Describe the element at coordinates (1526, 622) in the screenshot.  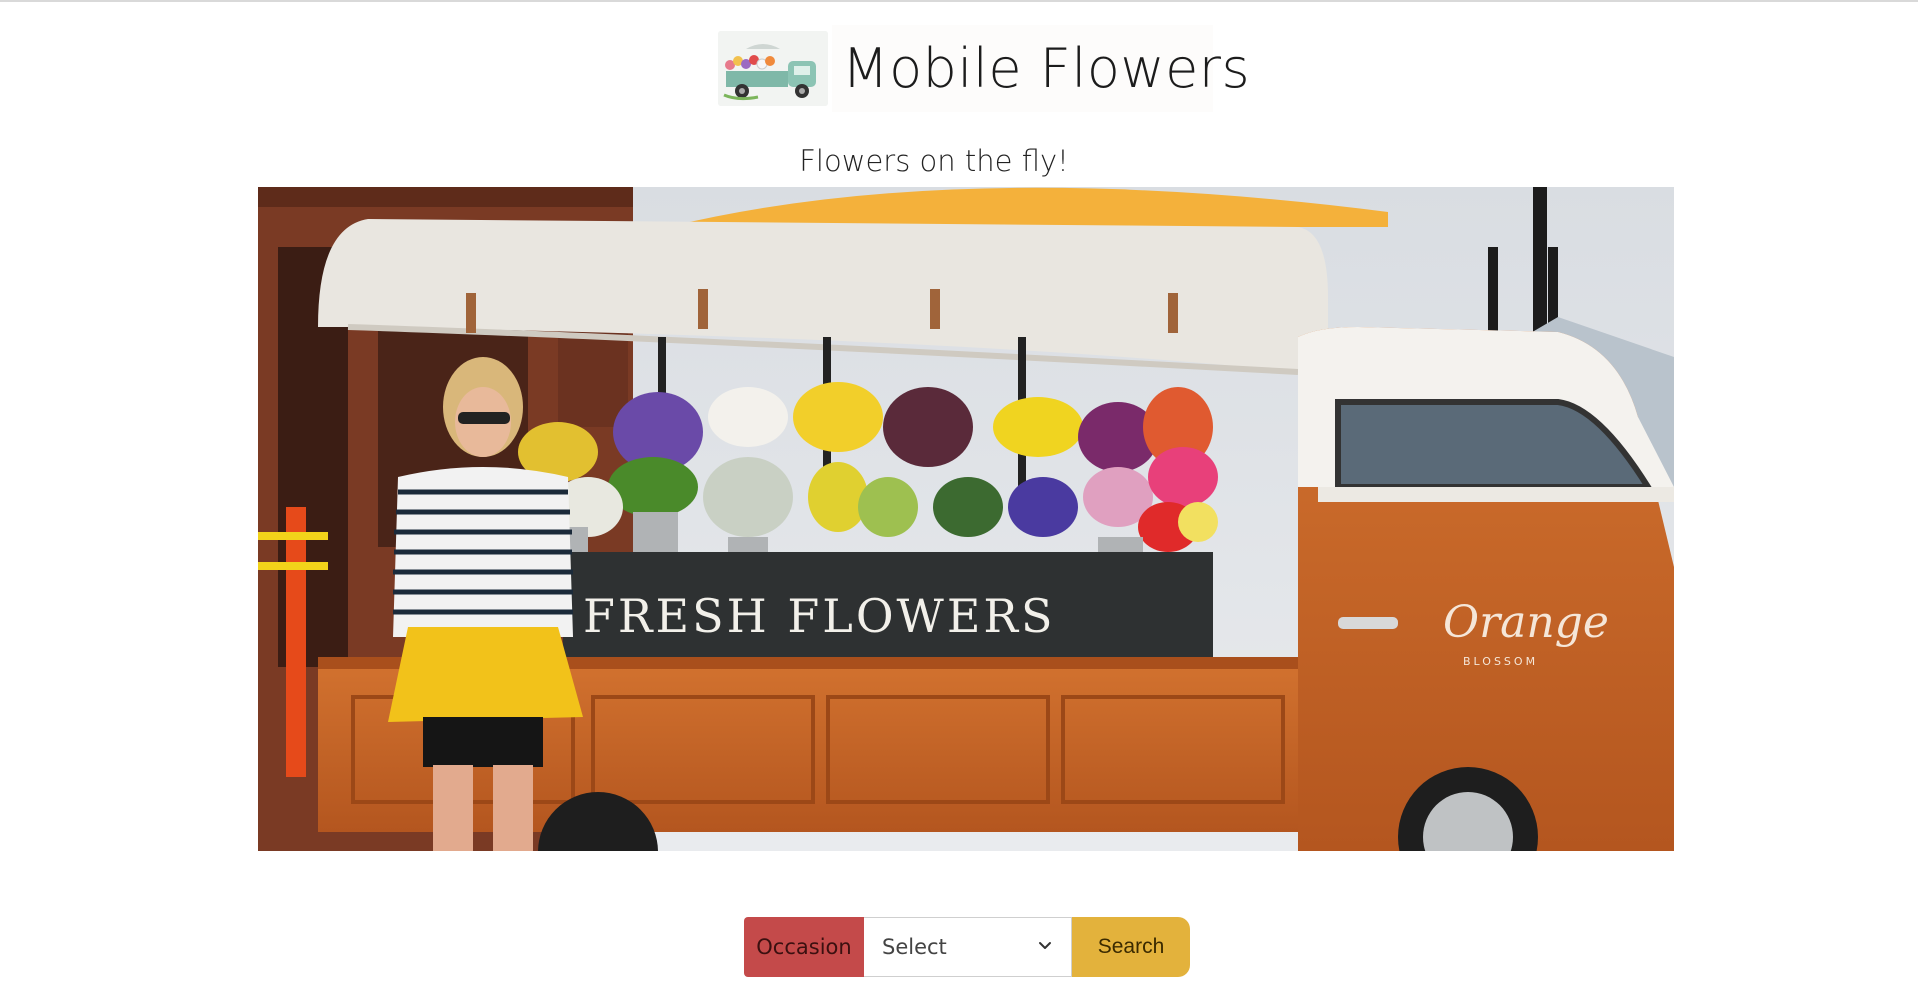
I see `orange-blossom-brand-script: Orange` at that location.